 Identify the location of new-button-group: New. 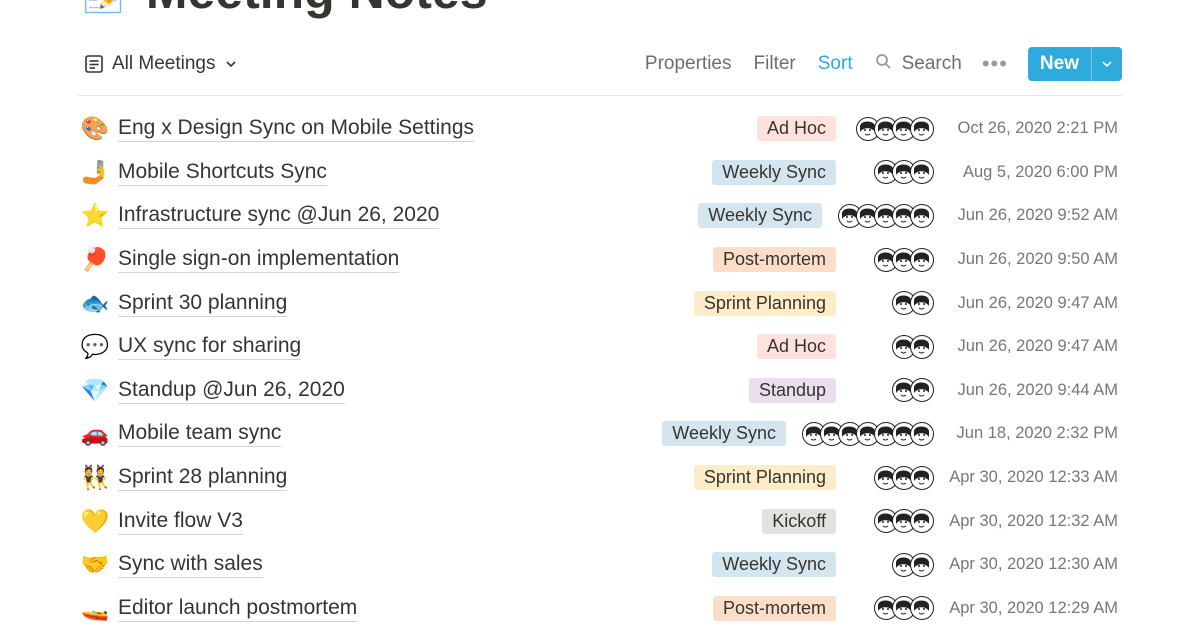
(1074, 64).